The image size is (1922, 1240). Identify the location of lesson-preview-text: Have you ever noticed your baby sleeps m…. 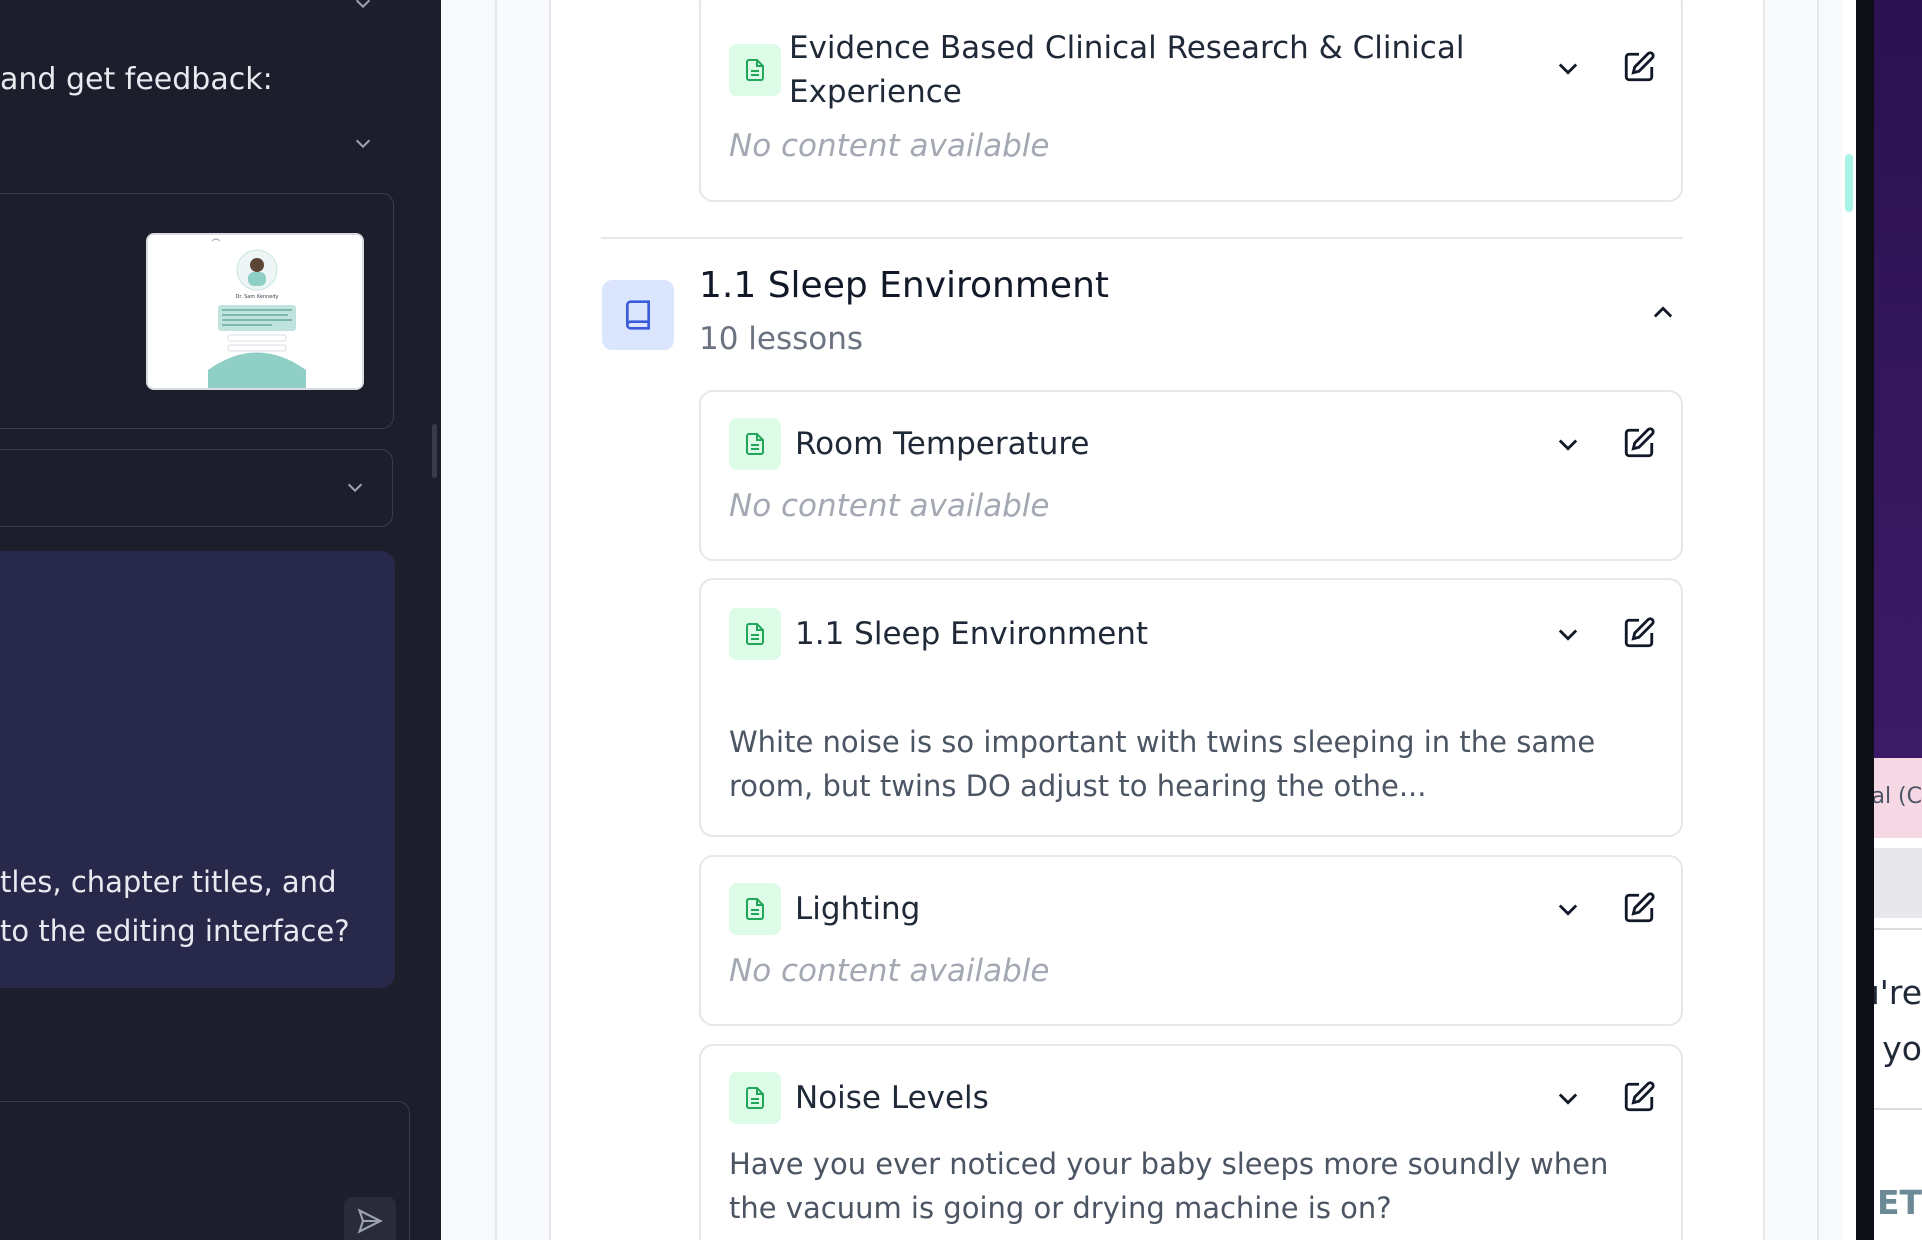
(1199, 1186).